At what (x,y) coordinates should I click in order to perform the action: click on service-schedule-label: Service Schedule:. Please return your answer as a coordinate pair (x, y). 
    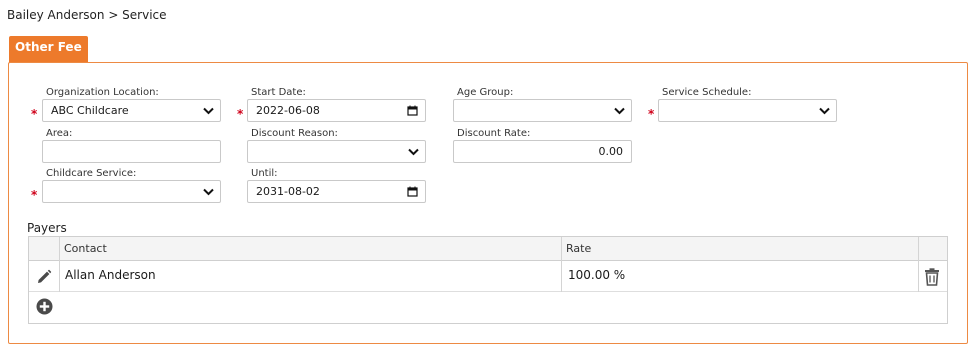
    Looking at the image, I should click on (707, 92).